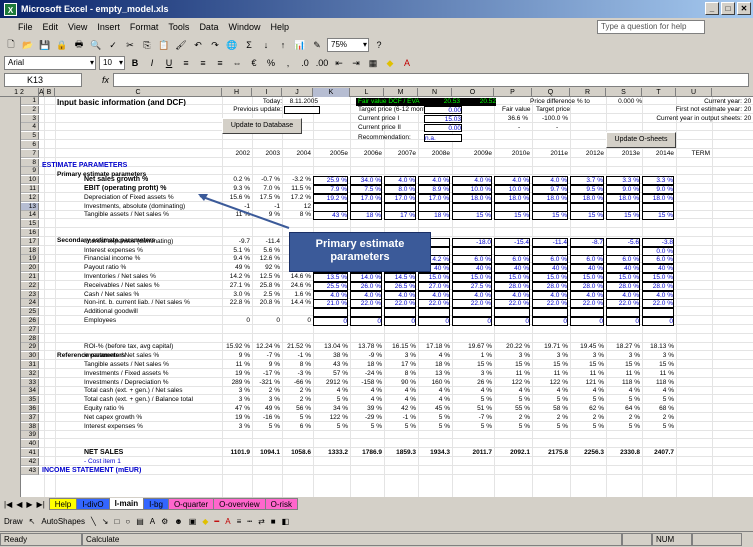  What do you see at coordinates (390, 63) in the screenshot?
I see `fill-color-icon: ◆` at bounding box center [390, 63].